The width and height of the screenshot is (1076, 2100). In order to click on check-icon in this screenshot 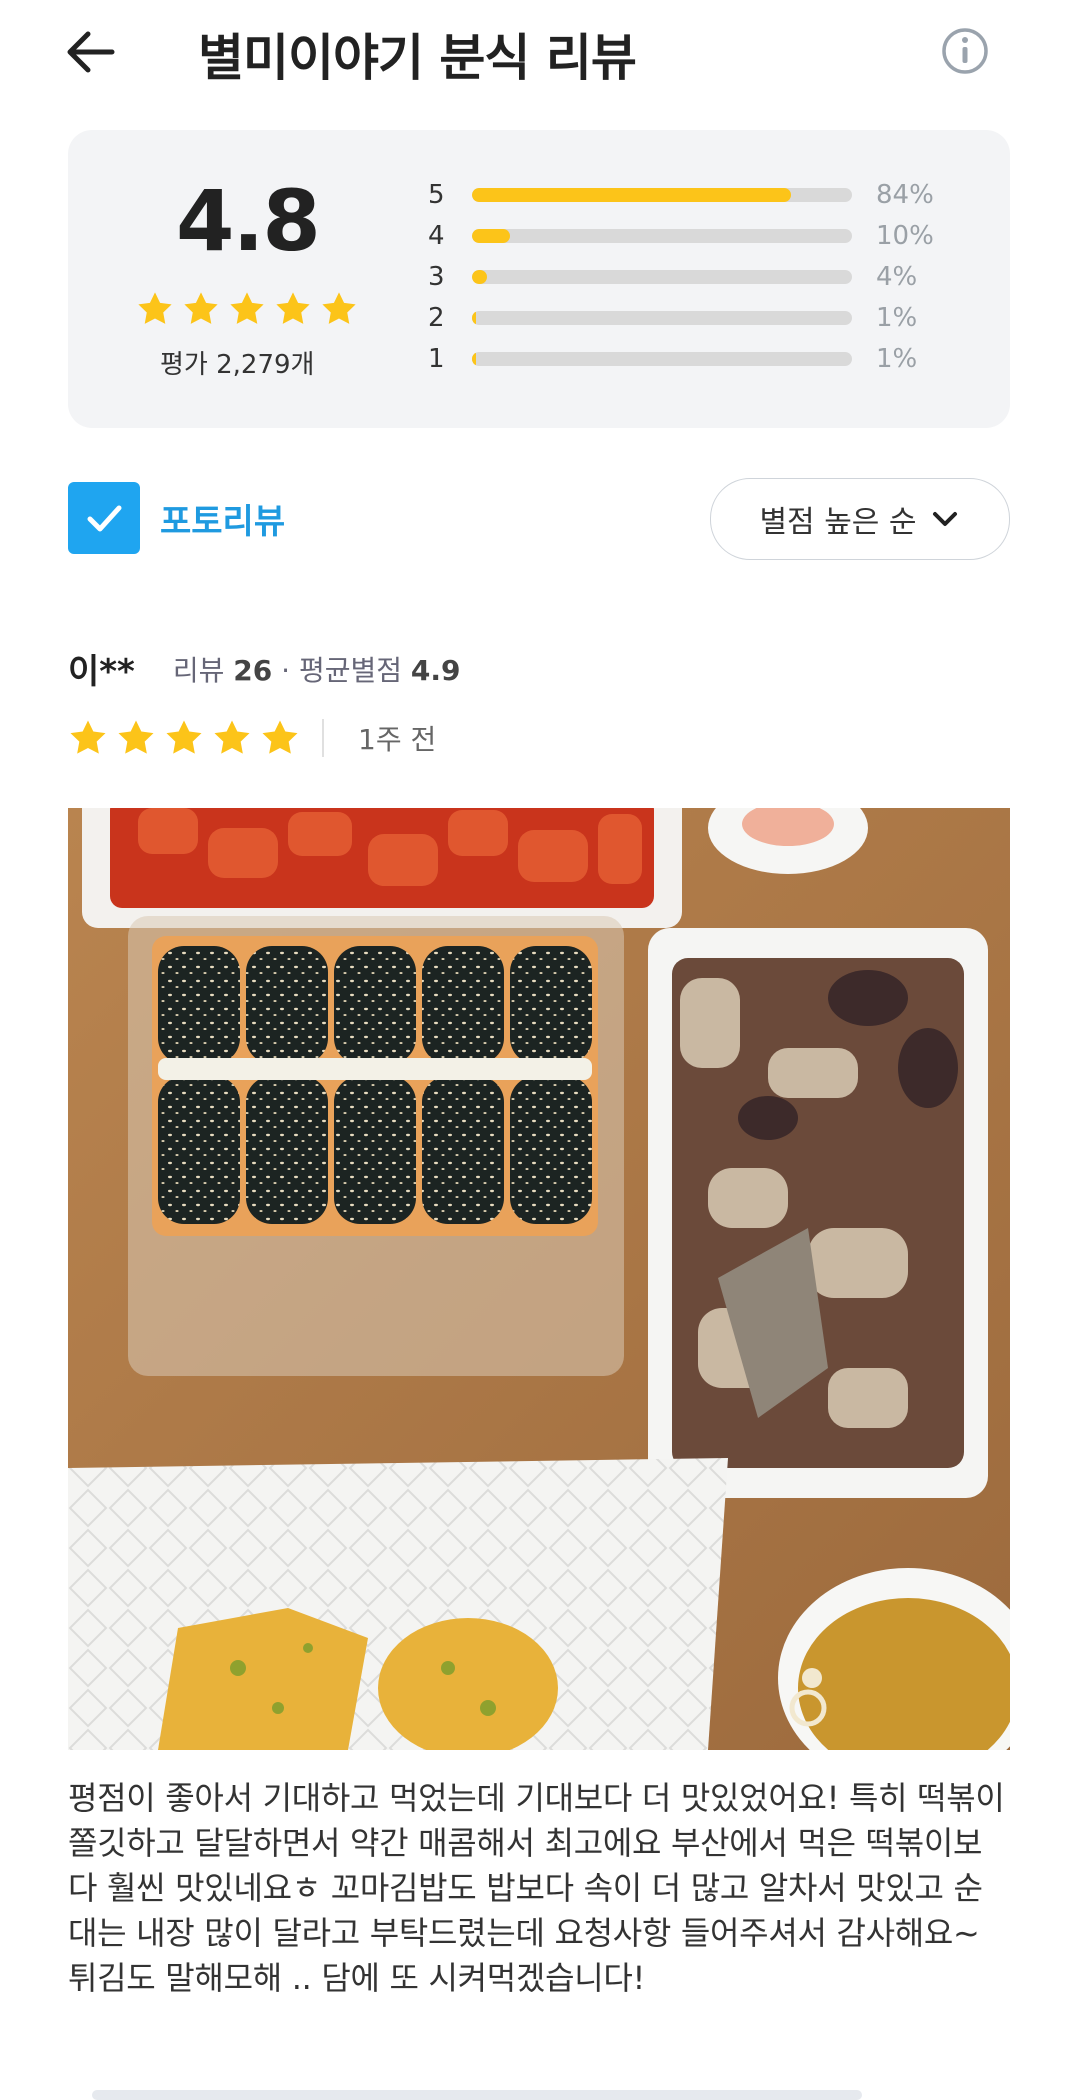, I will do `click(104, 518)`.